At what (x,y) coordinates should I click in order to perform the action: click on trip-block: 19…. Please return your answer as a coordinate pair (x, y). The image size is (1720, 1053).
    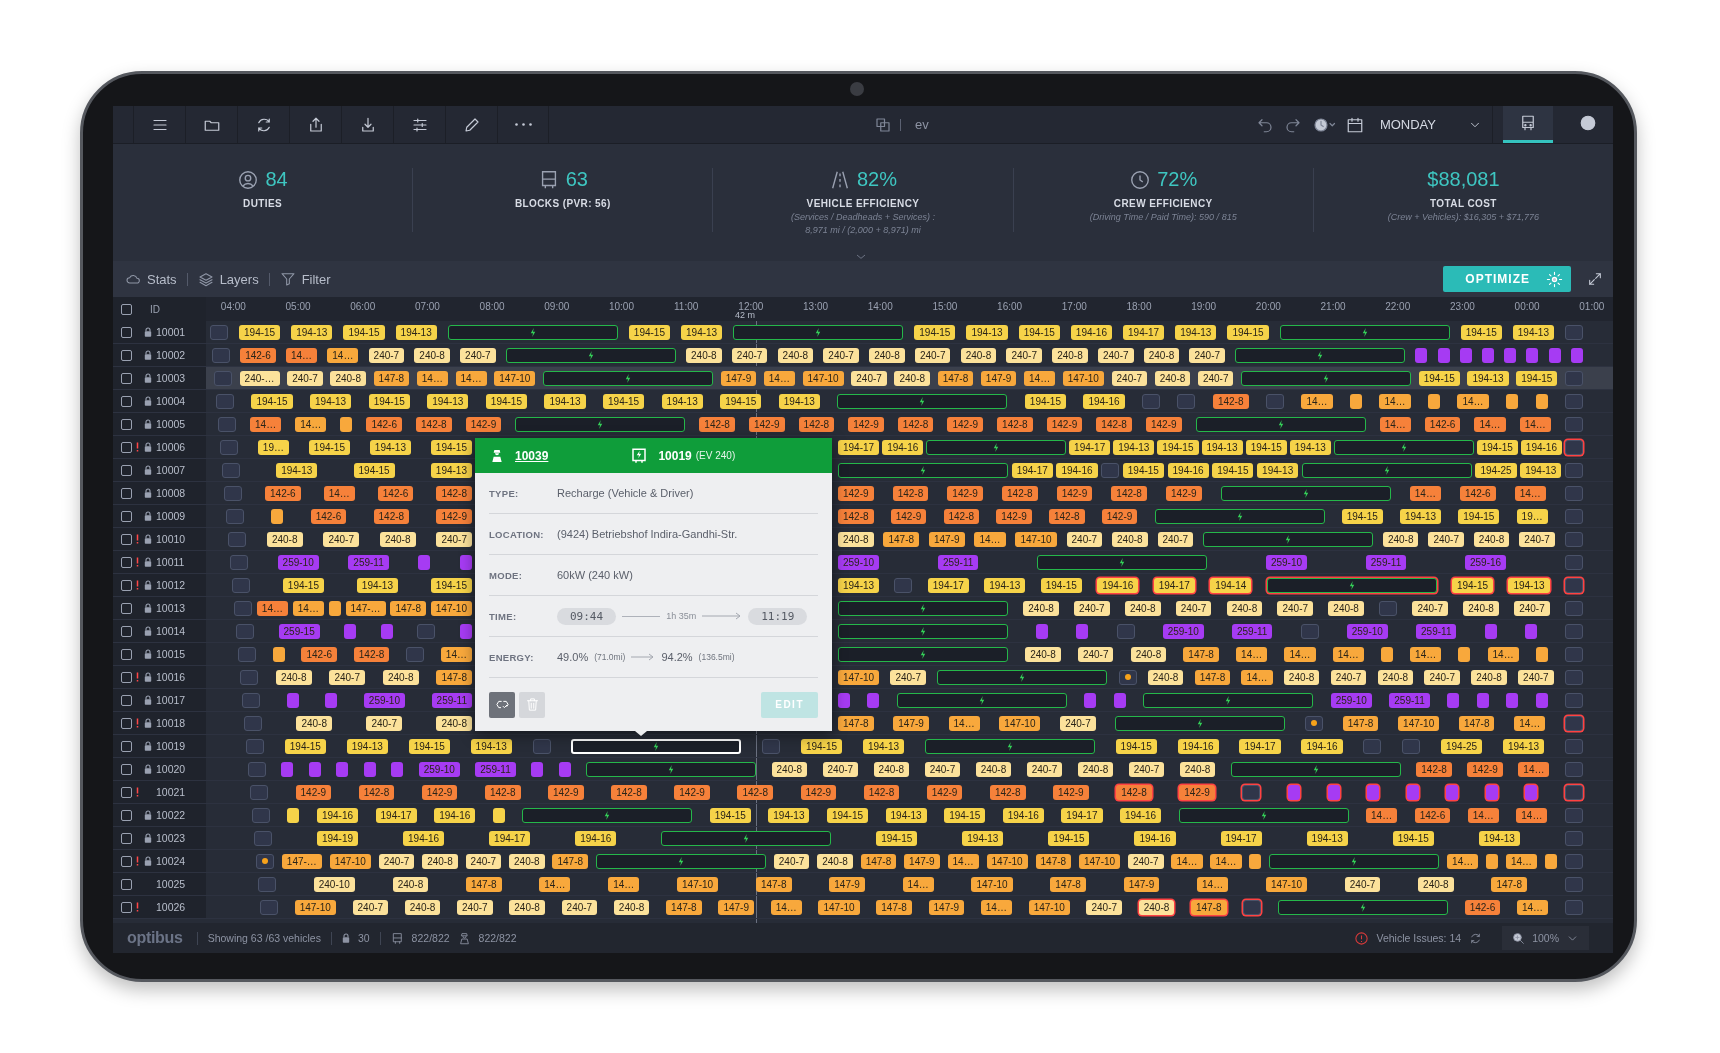
    Looking at the image, I should click on (1532, 516).